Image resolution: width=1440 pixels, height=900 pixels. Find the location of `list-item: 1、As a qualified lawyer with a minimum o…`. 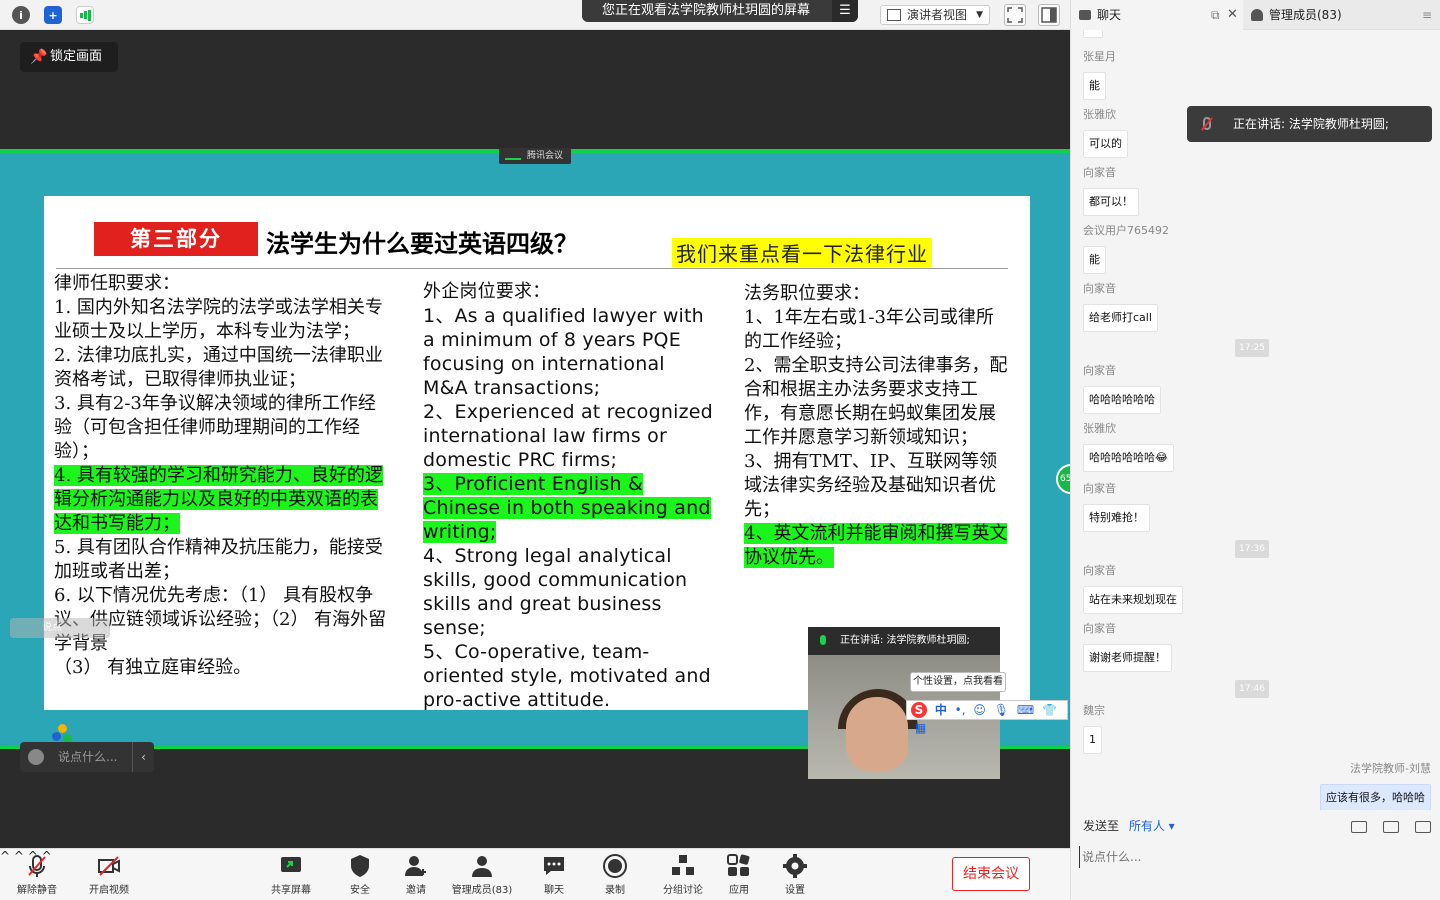

list-item: 1、As a qualified lawyer with a minimum o… is located at coordinates (563, 352).